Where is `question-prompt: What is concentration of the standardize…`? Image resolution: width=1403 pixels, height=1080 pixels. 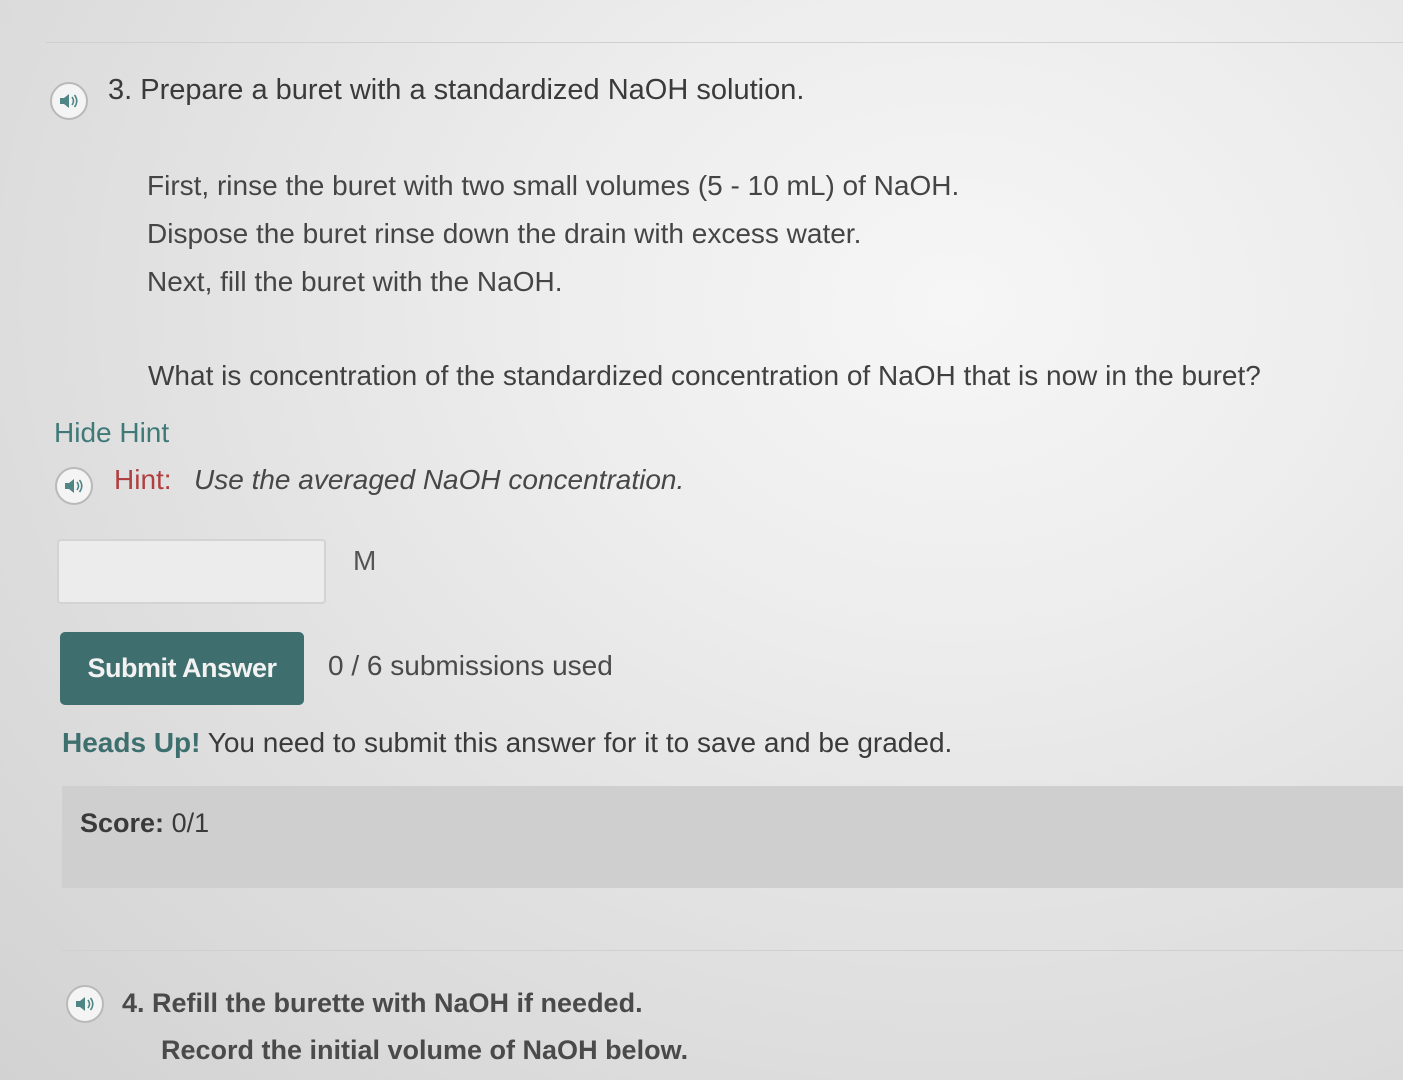
question-prompt: What is concentration of the standardize… is located at coordinates (704, 375).